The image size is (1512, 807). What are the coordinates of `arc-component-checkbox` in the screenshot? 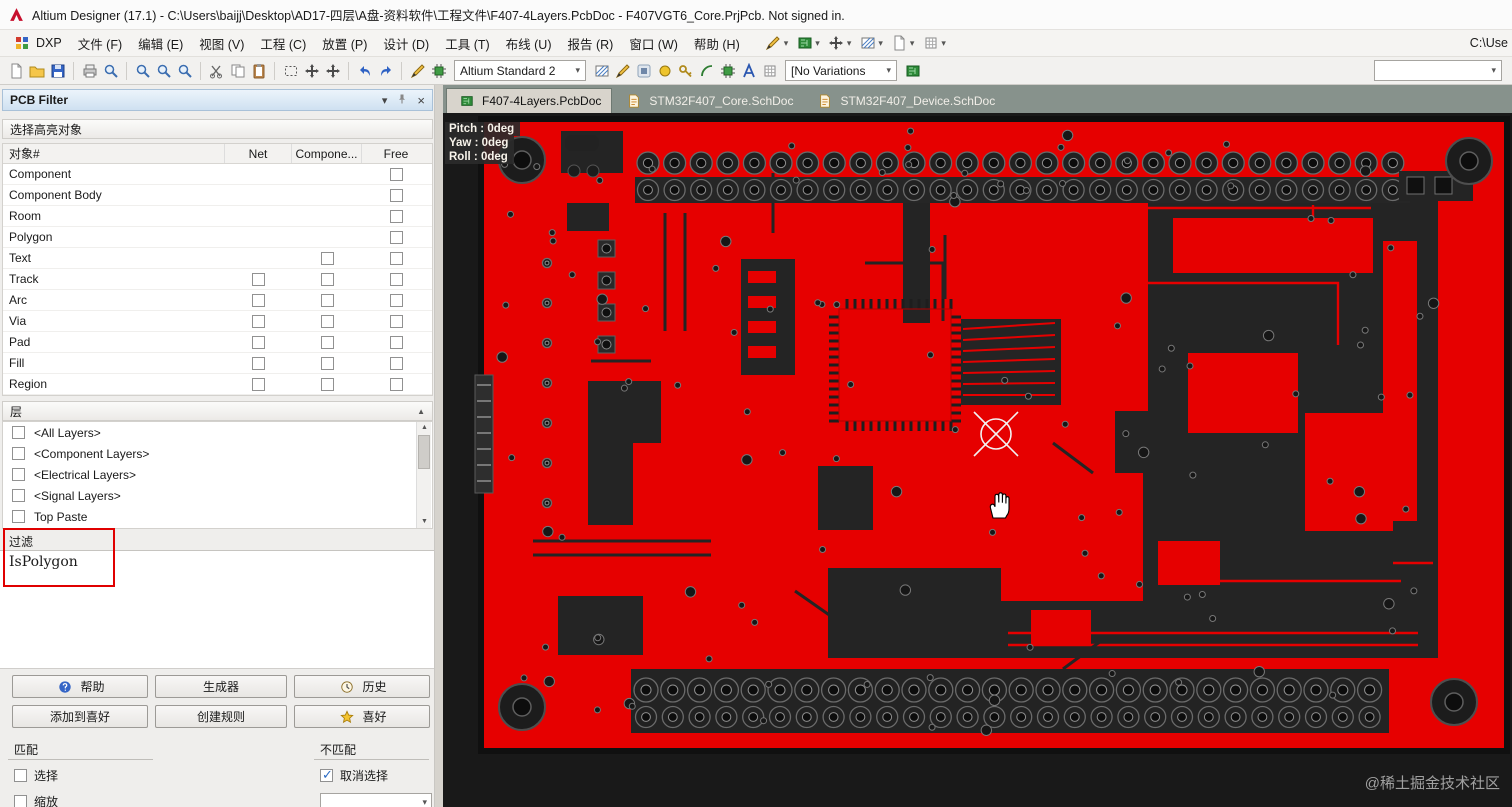 It's located at (327, 300).